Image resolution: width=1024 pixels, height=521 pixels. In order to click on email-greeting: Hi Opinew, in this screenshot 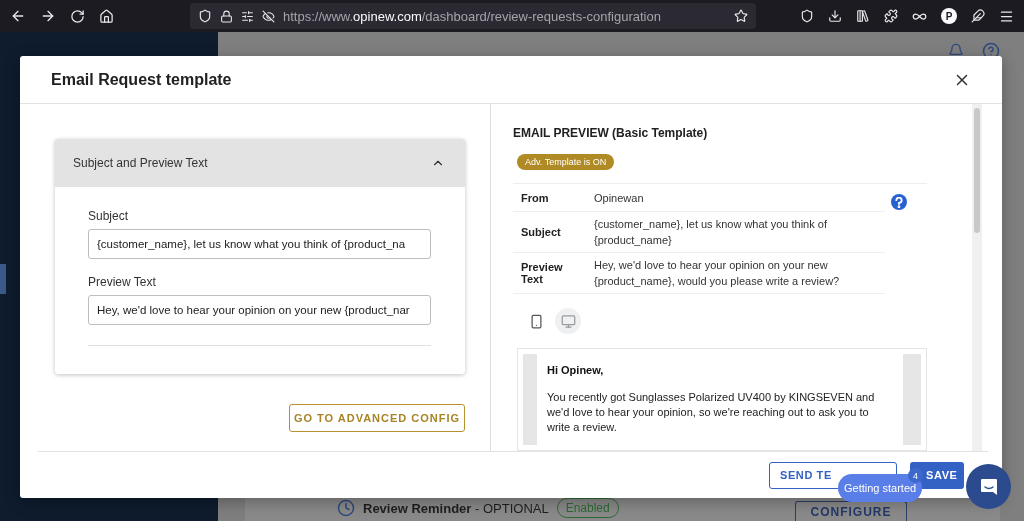, I will do `click(576, 370)`.